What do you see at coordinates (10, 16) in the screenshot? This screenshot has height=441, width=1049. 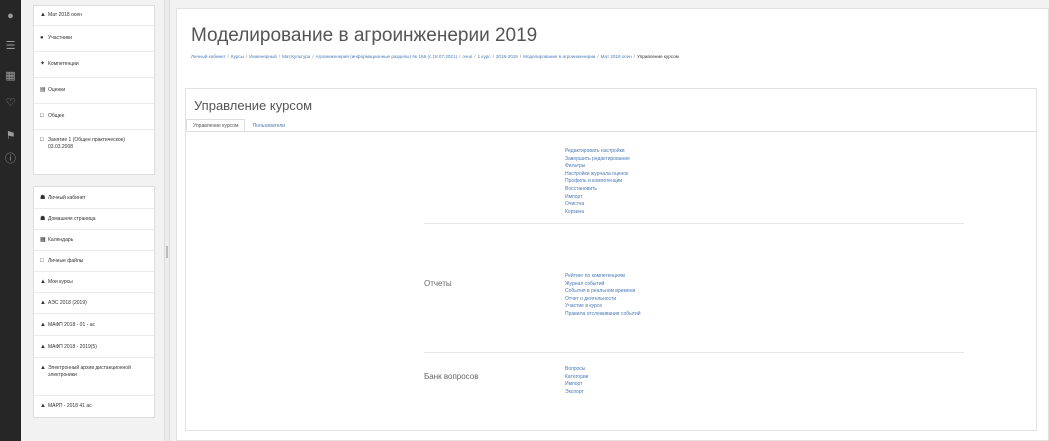 I see `user-icon: ●` at bounding box center [10, 16].